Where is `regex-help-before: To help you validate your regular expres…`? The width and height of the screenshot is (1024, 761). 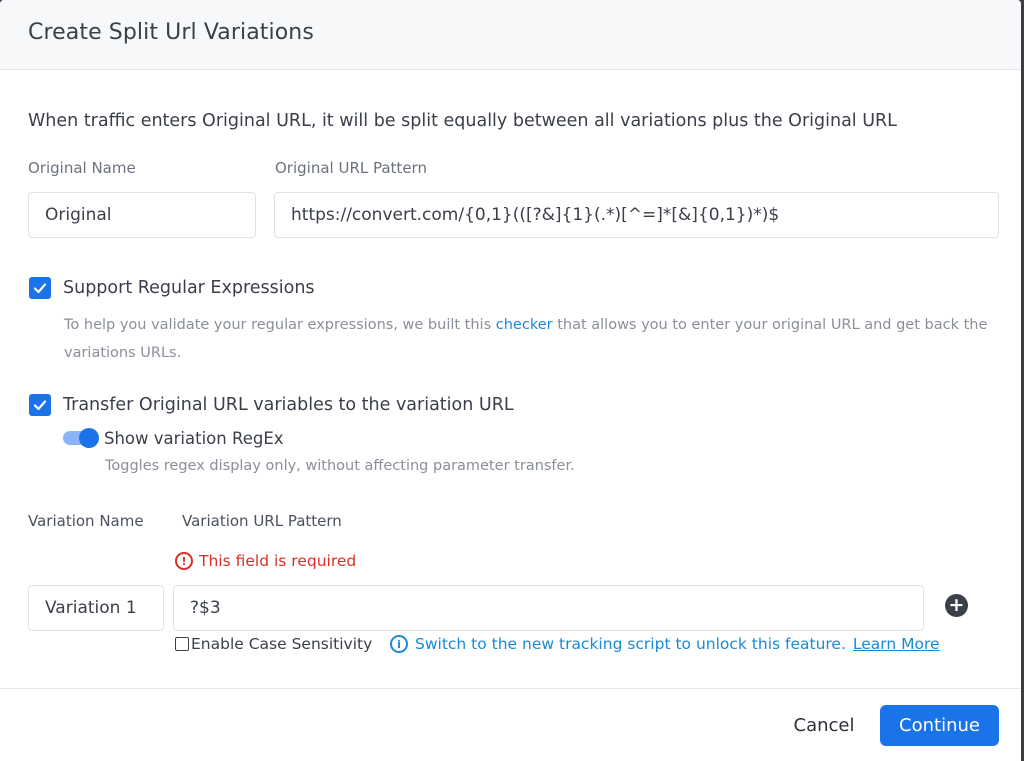 regex-help-before: To help you validate your regular expres… is located at coordinates (280, 325).